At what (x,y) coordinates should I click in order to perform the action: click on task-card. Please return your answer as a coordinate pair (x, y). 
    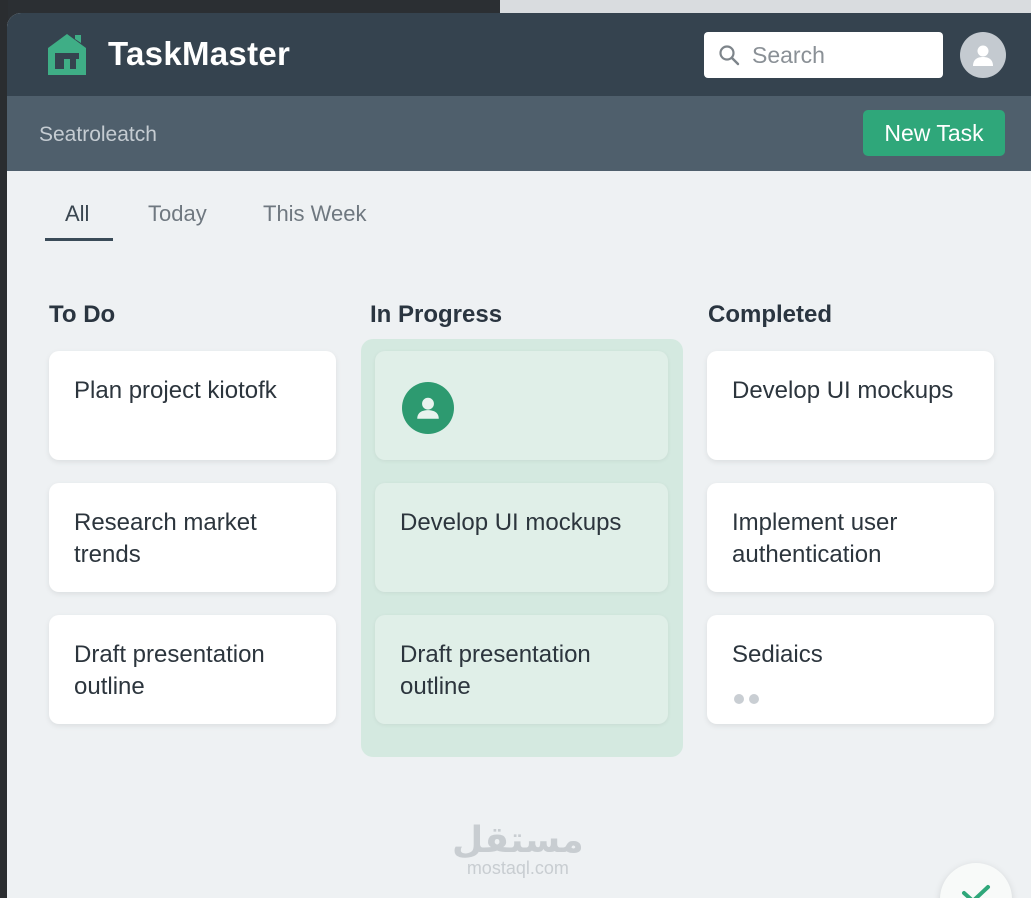
    Looking at the image, I should click on (521, 405).